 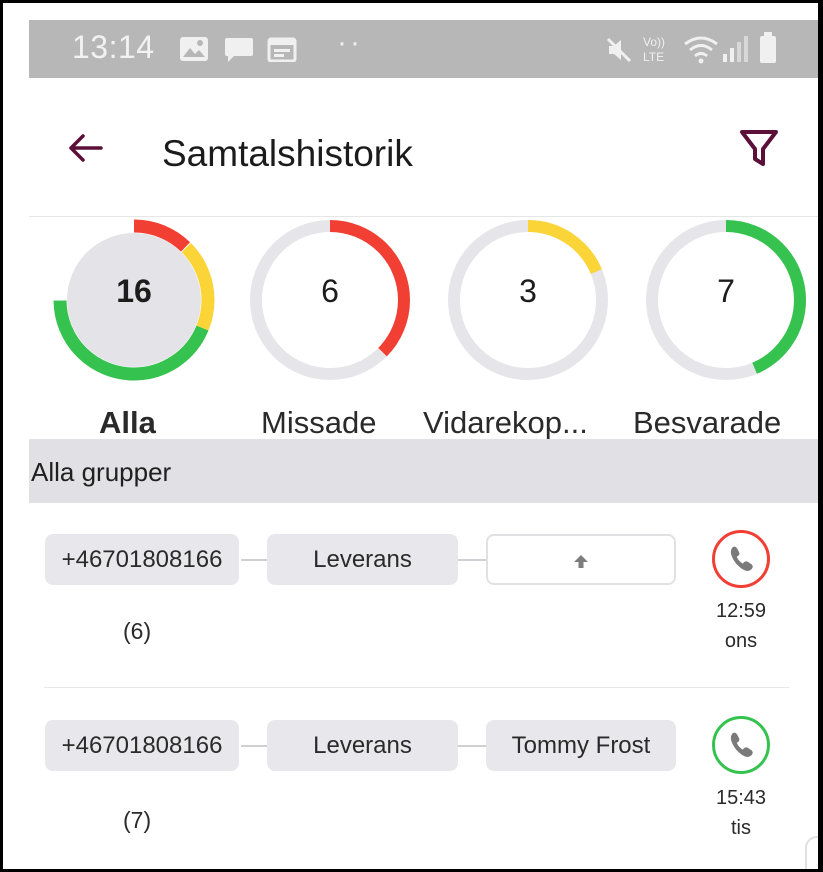 I want to click on stat-all: 16 Alla, so click(x=144, y=335).